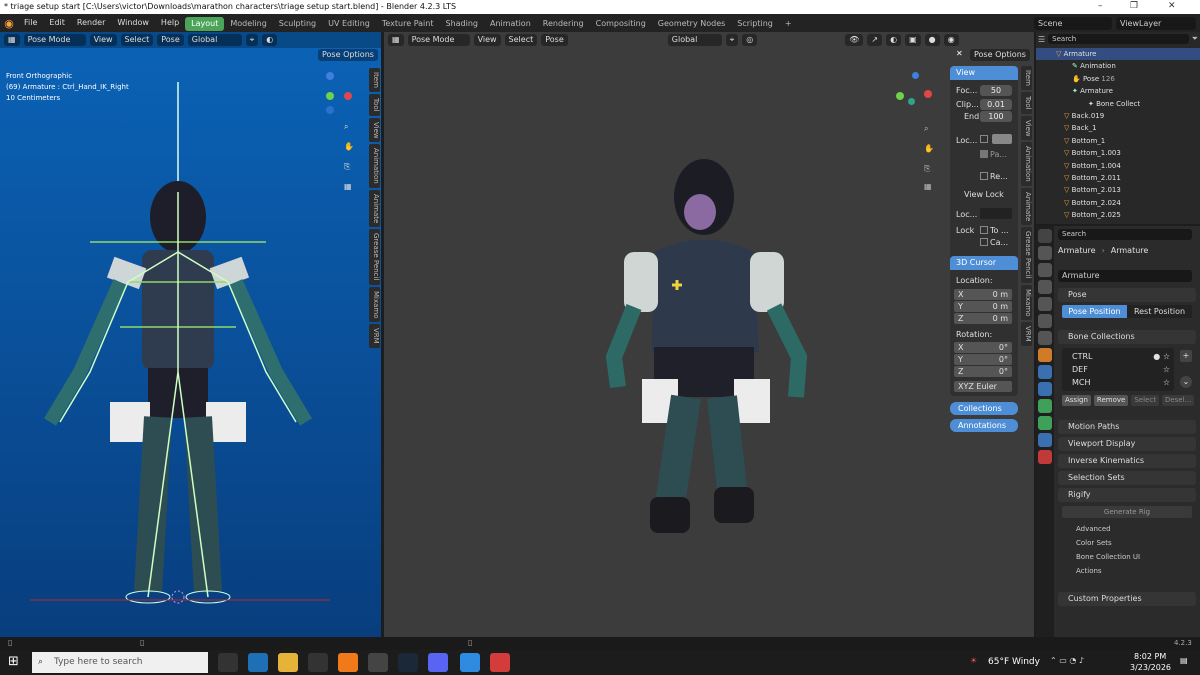 The image size is (1200, 675). Describe the element at coordinates (983, 306) in the screenshot. I see `cursor-location-y: Y0 m` at that location.